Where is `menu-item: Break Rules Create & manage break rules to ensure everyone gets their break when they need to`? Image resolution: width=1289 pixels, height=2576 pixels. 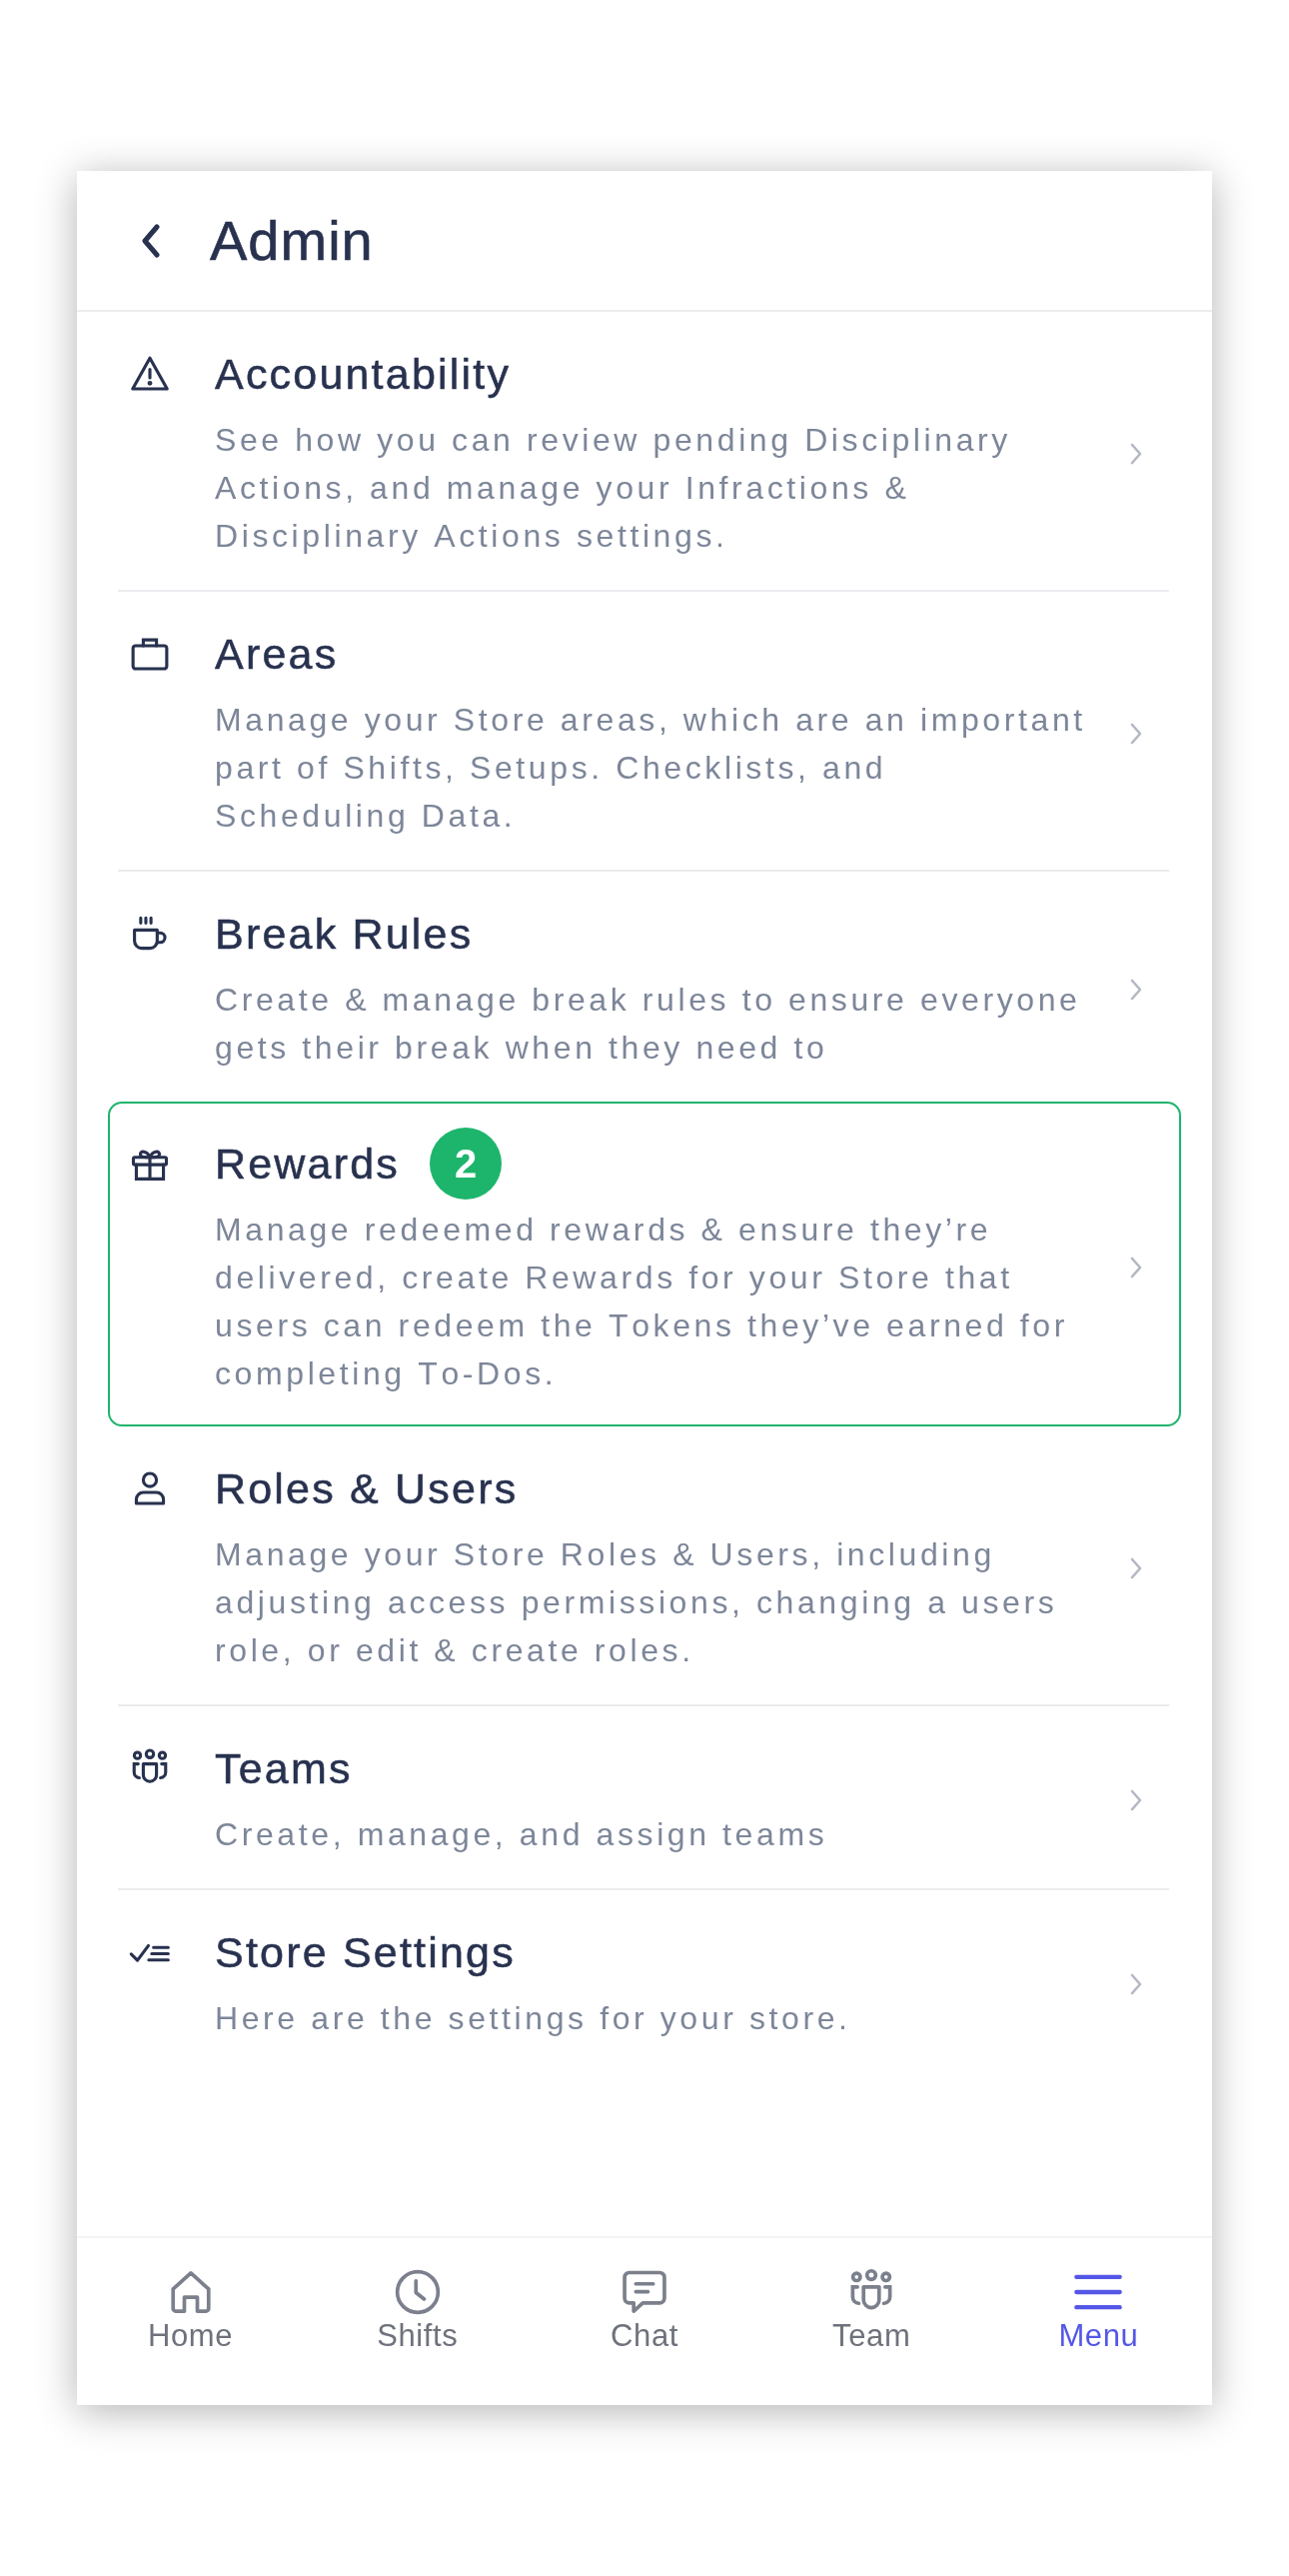 menu-item: Break Rules Create & manage break rules to ensure everyone gets their break when they need to is located at coordinates (643, 987).